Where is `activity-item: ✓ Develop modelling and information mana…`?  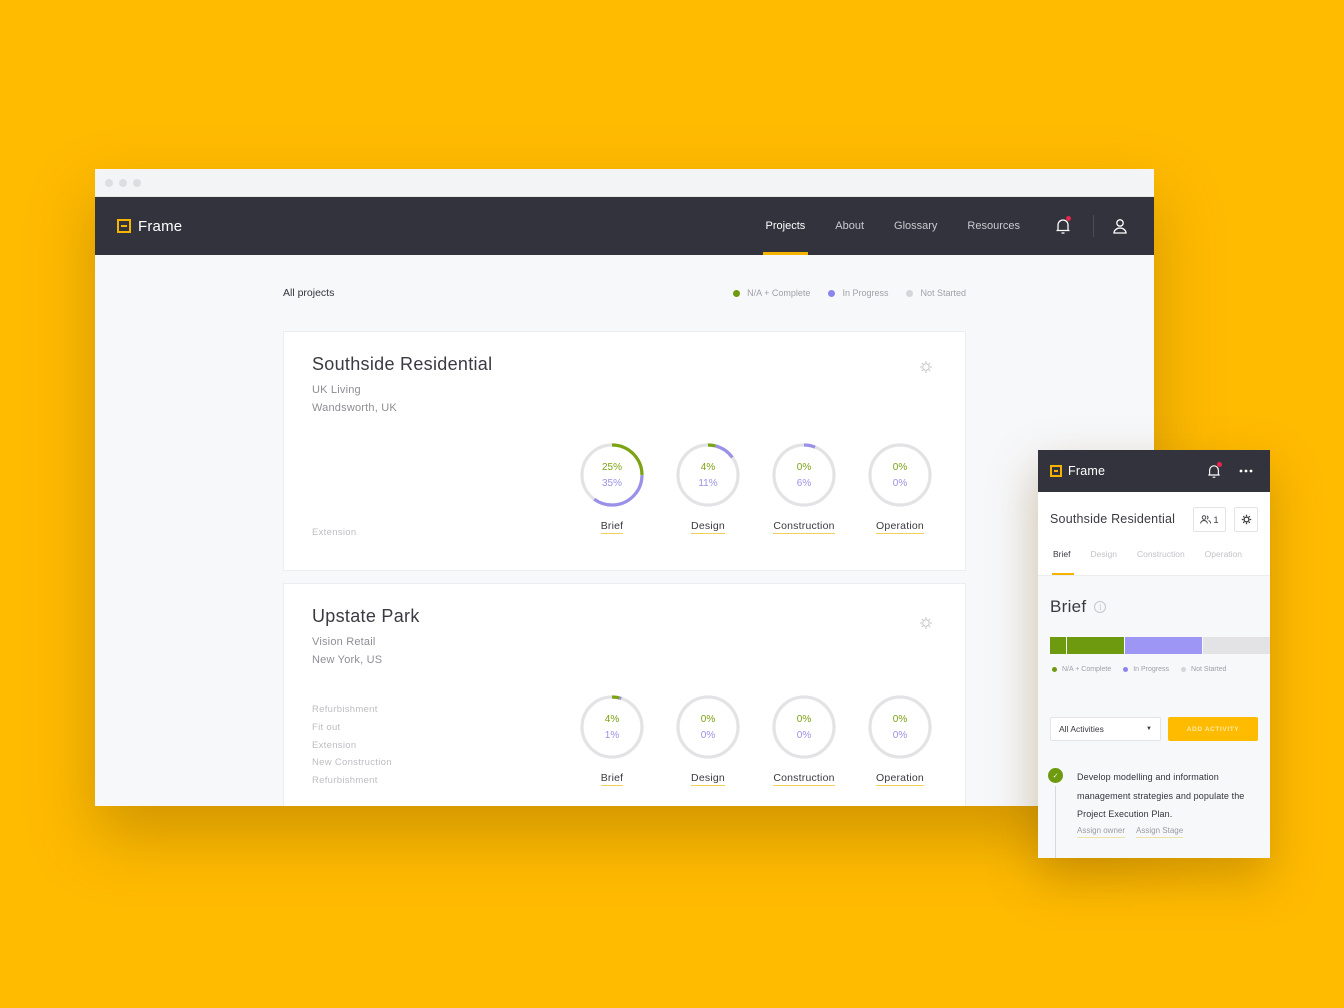
activity-item: ✓ Develop modelling and information mana… is located at coordinates (1155, 813).